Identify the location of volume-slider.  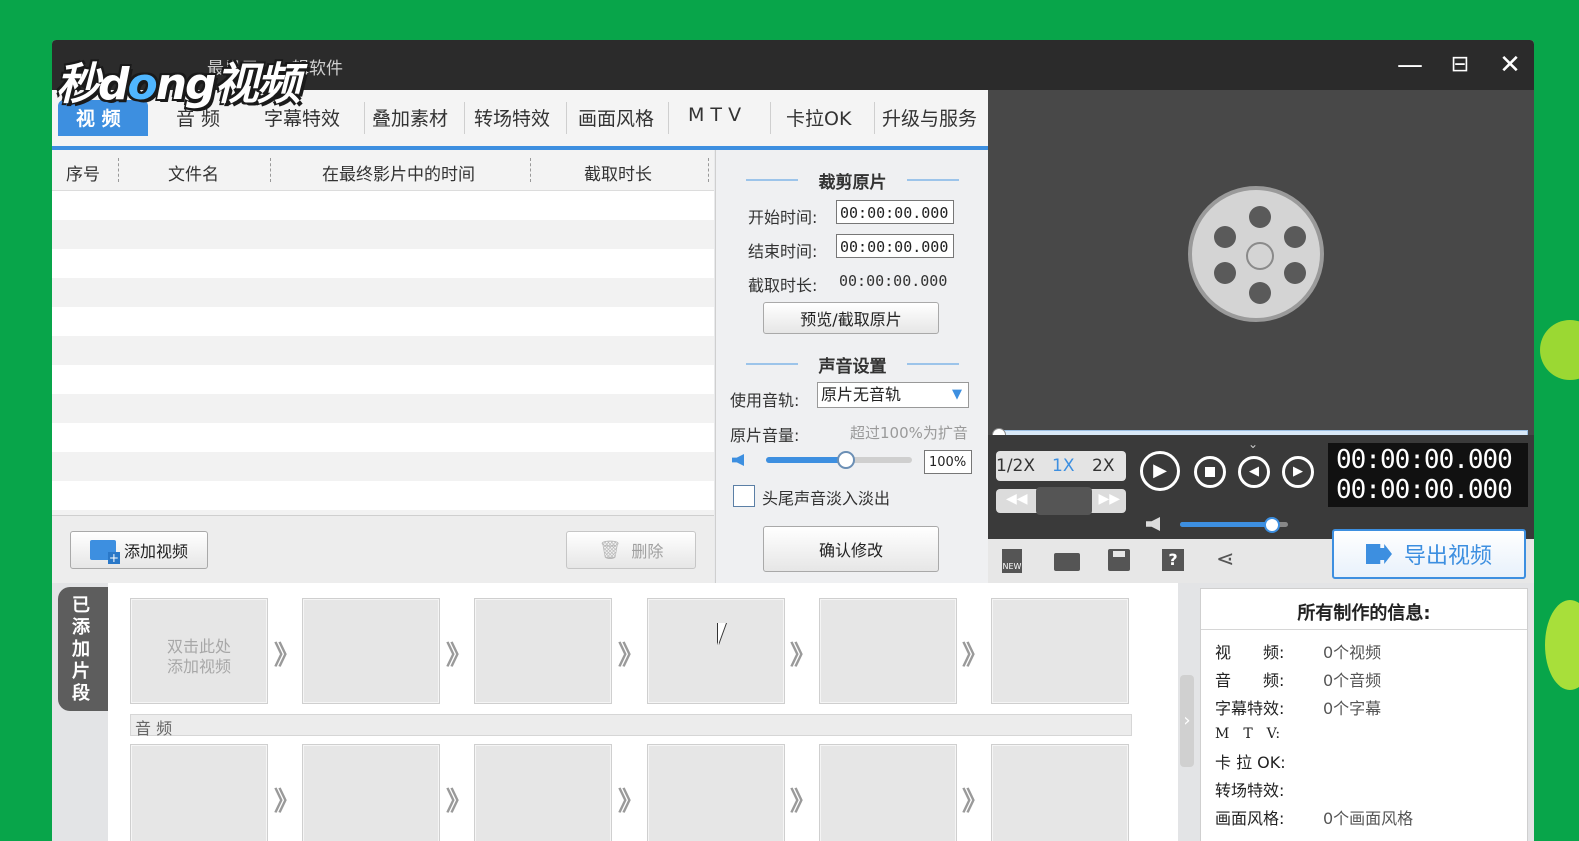
(839, 460).